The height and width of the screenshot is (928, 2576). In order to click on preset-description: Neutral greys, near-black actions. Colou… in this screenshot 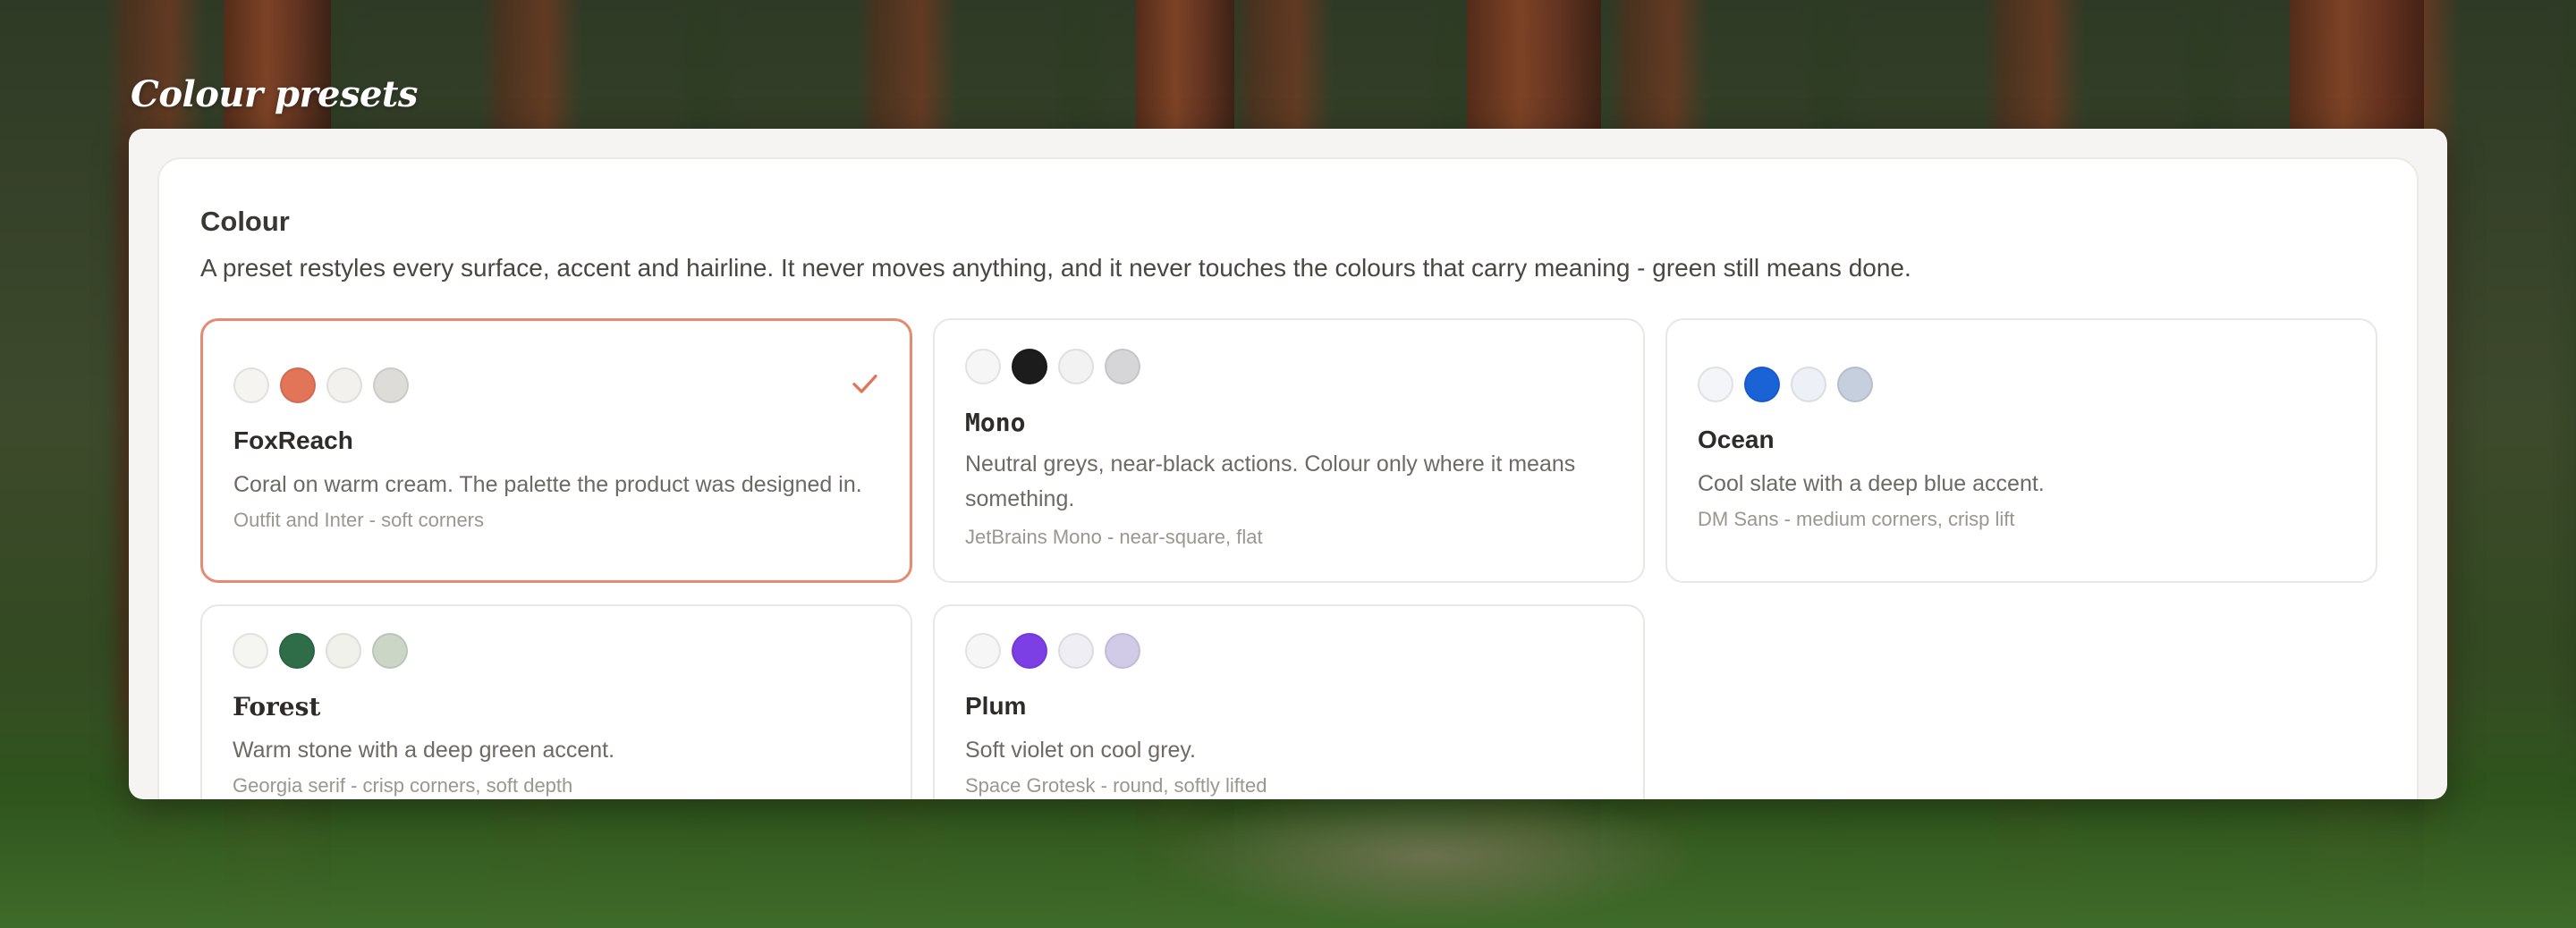, I will do `click(1270, 481)`.